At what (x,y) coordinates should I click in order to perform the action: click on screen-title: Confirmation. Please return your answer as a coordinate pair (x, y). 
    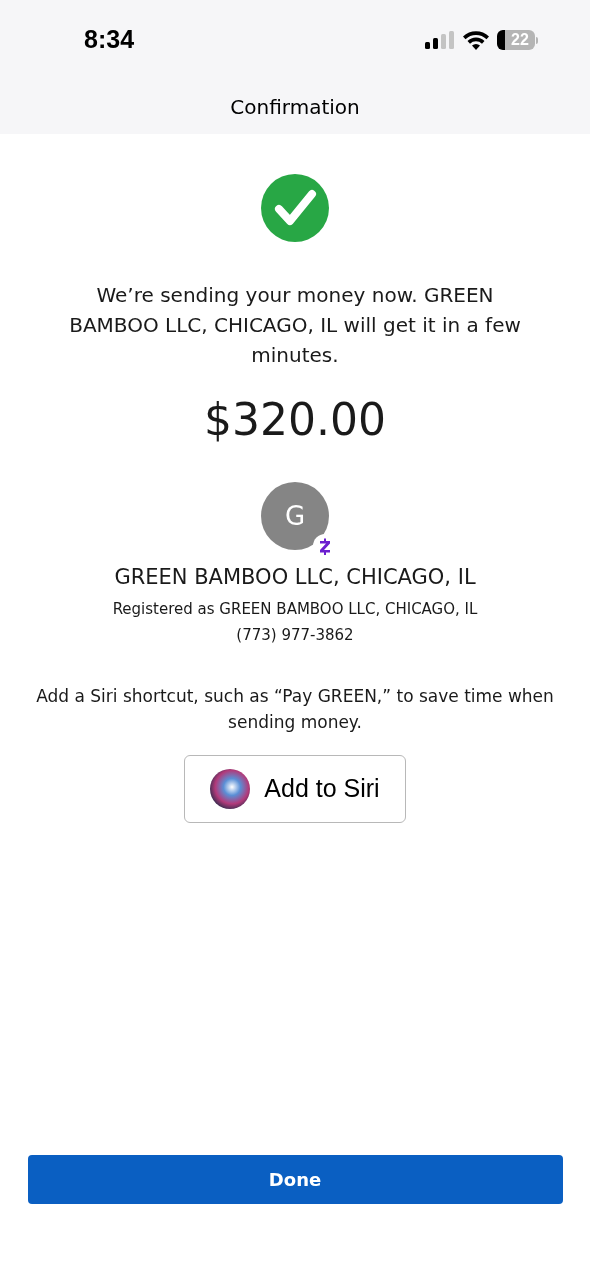
    Looking at the image, I should click on (295, 107).